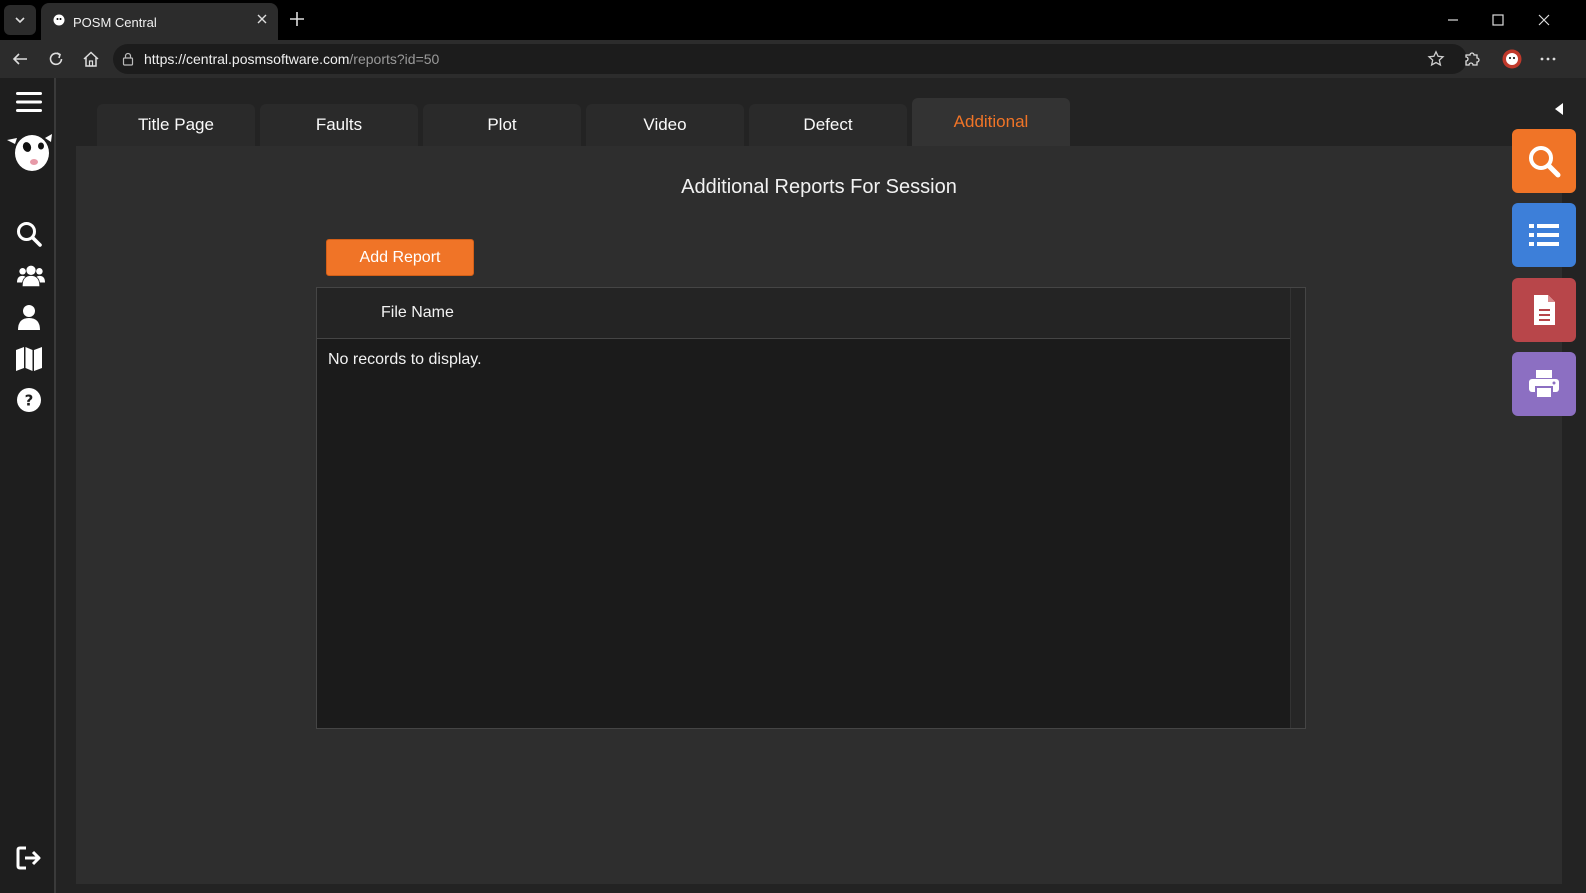 The height and width of the screenshot is (893, 1586). Describe the element at coordinates (115, 22) in the screenshot. I see `browser-tab-title: POSM Central` at that location.